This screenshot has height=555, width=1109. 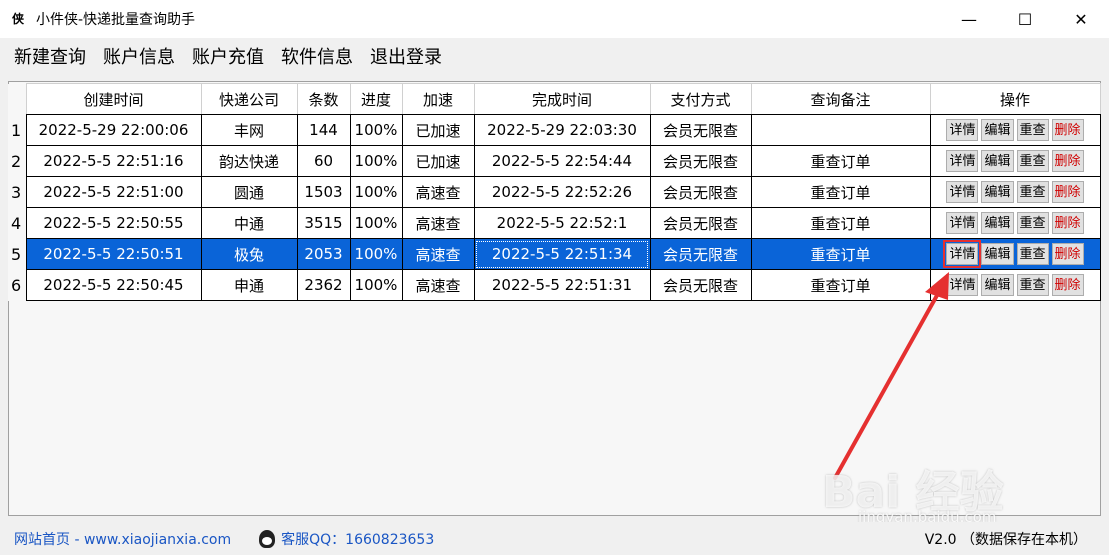 What do you see at coordinates (1015, 99) in the screenshot?
I see `col-header-actions: 操作` at bounding box center [1015, 99].